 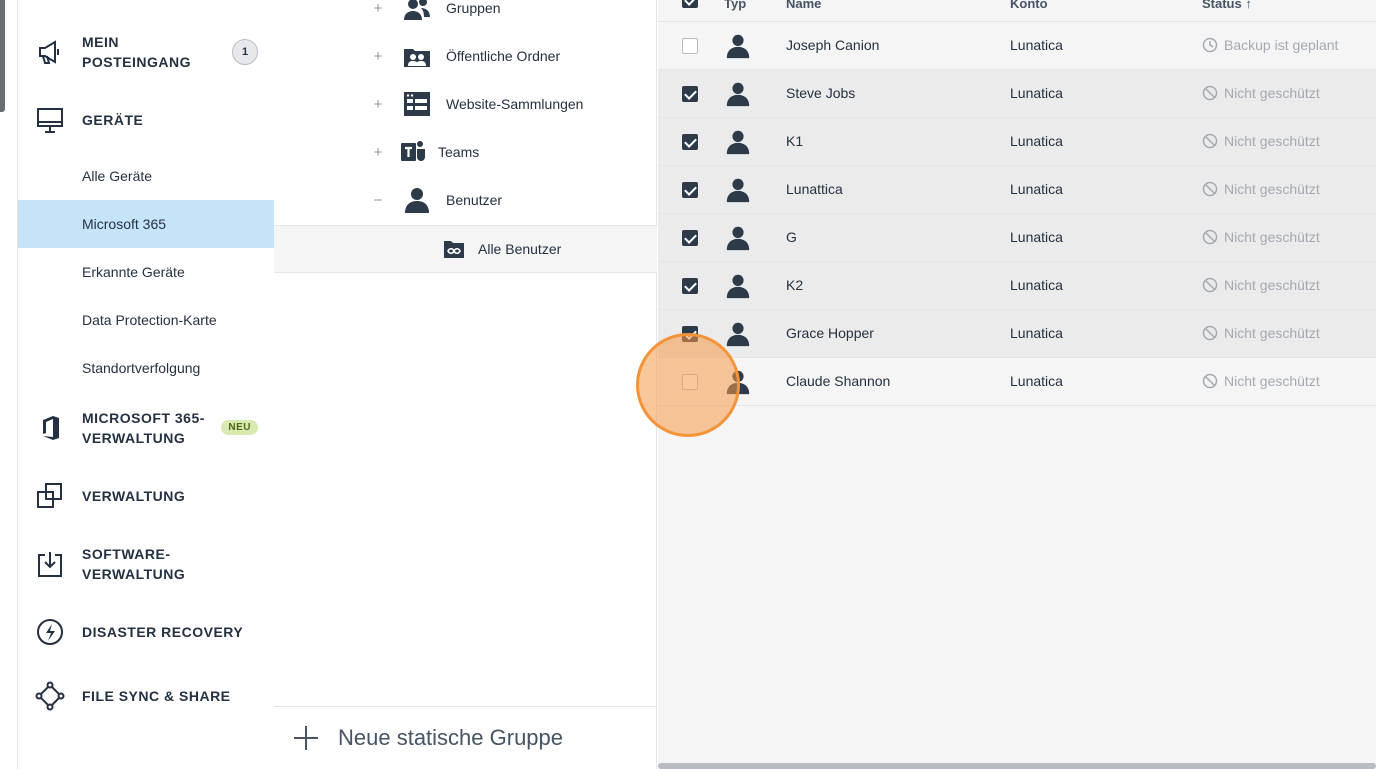 I want to click on office-icon, so click(x=50, y=428).